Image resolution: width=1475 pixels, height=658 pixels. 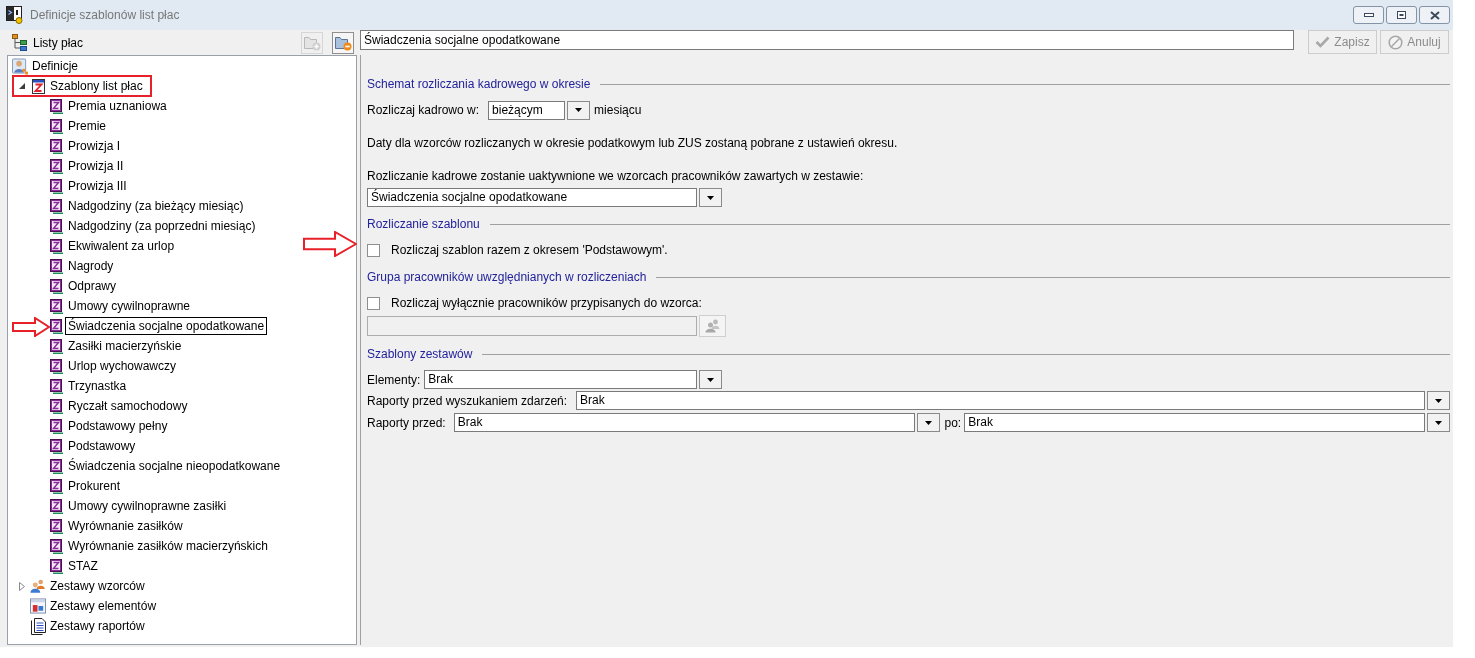 I want to click on section-title: Szablony zestawów, so click(x=420, y=354).